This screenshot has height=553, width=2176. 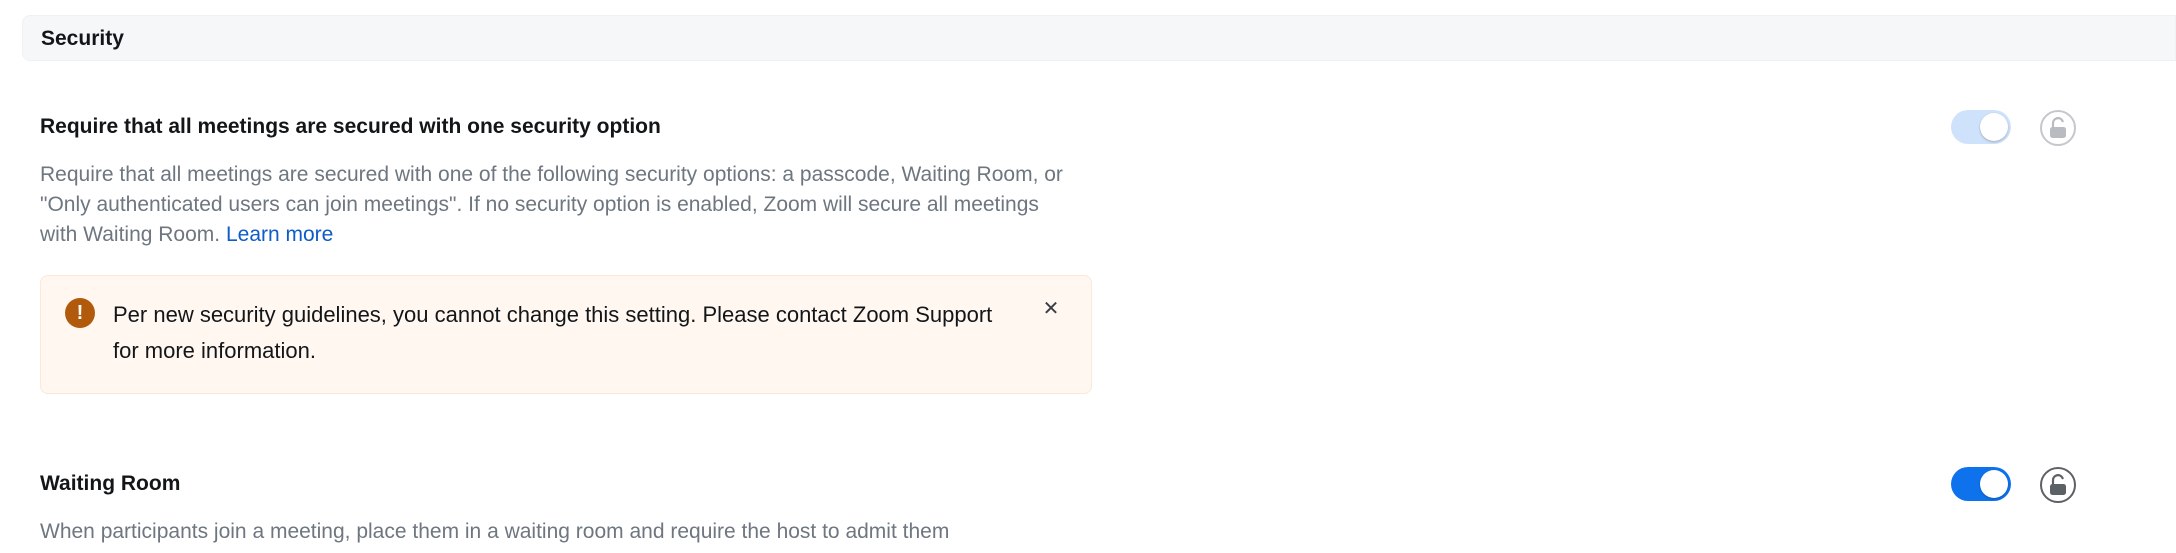 I want to click on setting-waiting-room: Waiting Room, so click(x=110, y=484).